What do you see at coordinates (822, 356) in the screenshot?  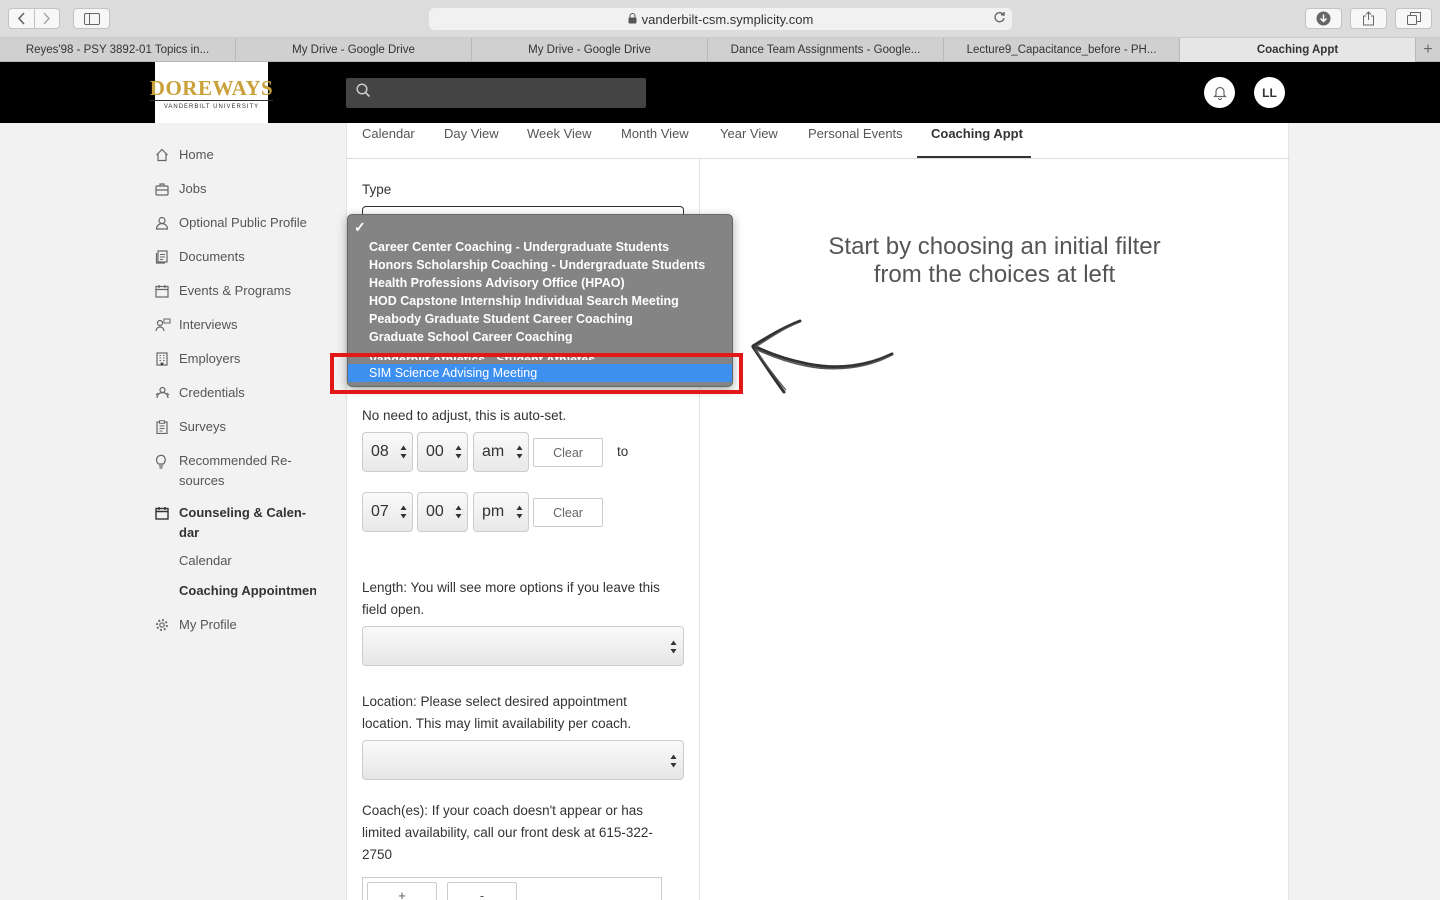 I see `sketched-arrow-icon` at bounding box center [822, 356].